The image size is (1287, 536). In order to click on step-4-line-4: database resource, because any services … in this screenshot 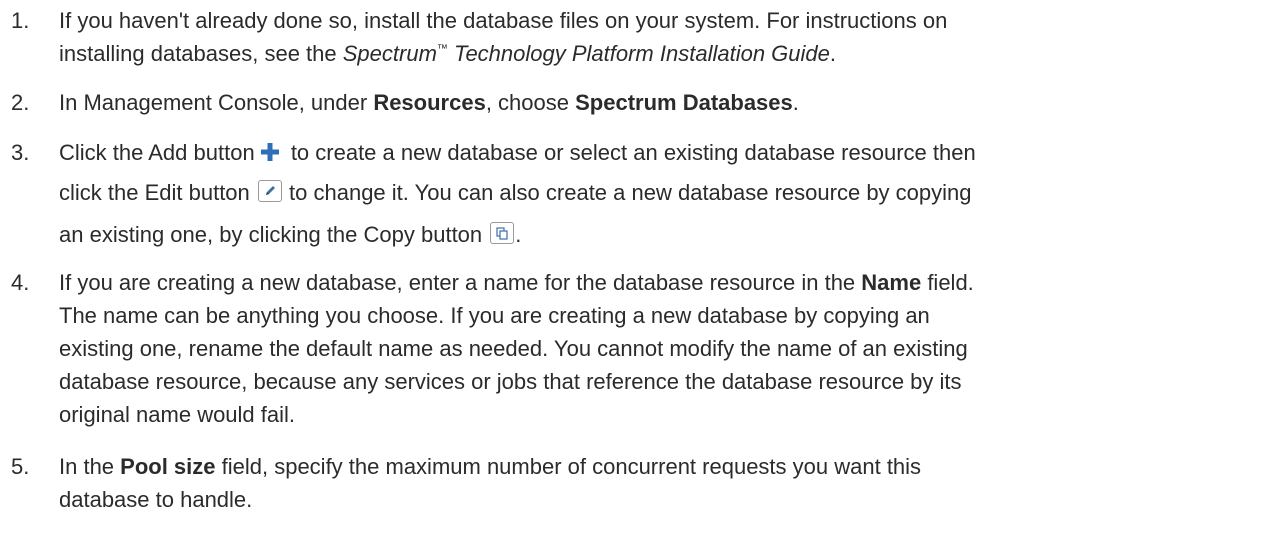, I will do `click(510, 381)`.